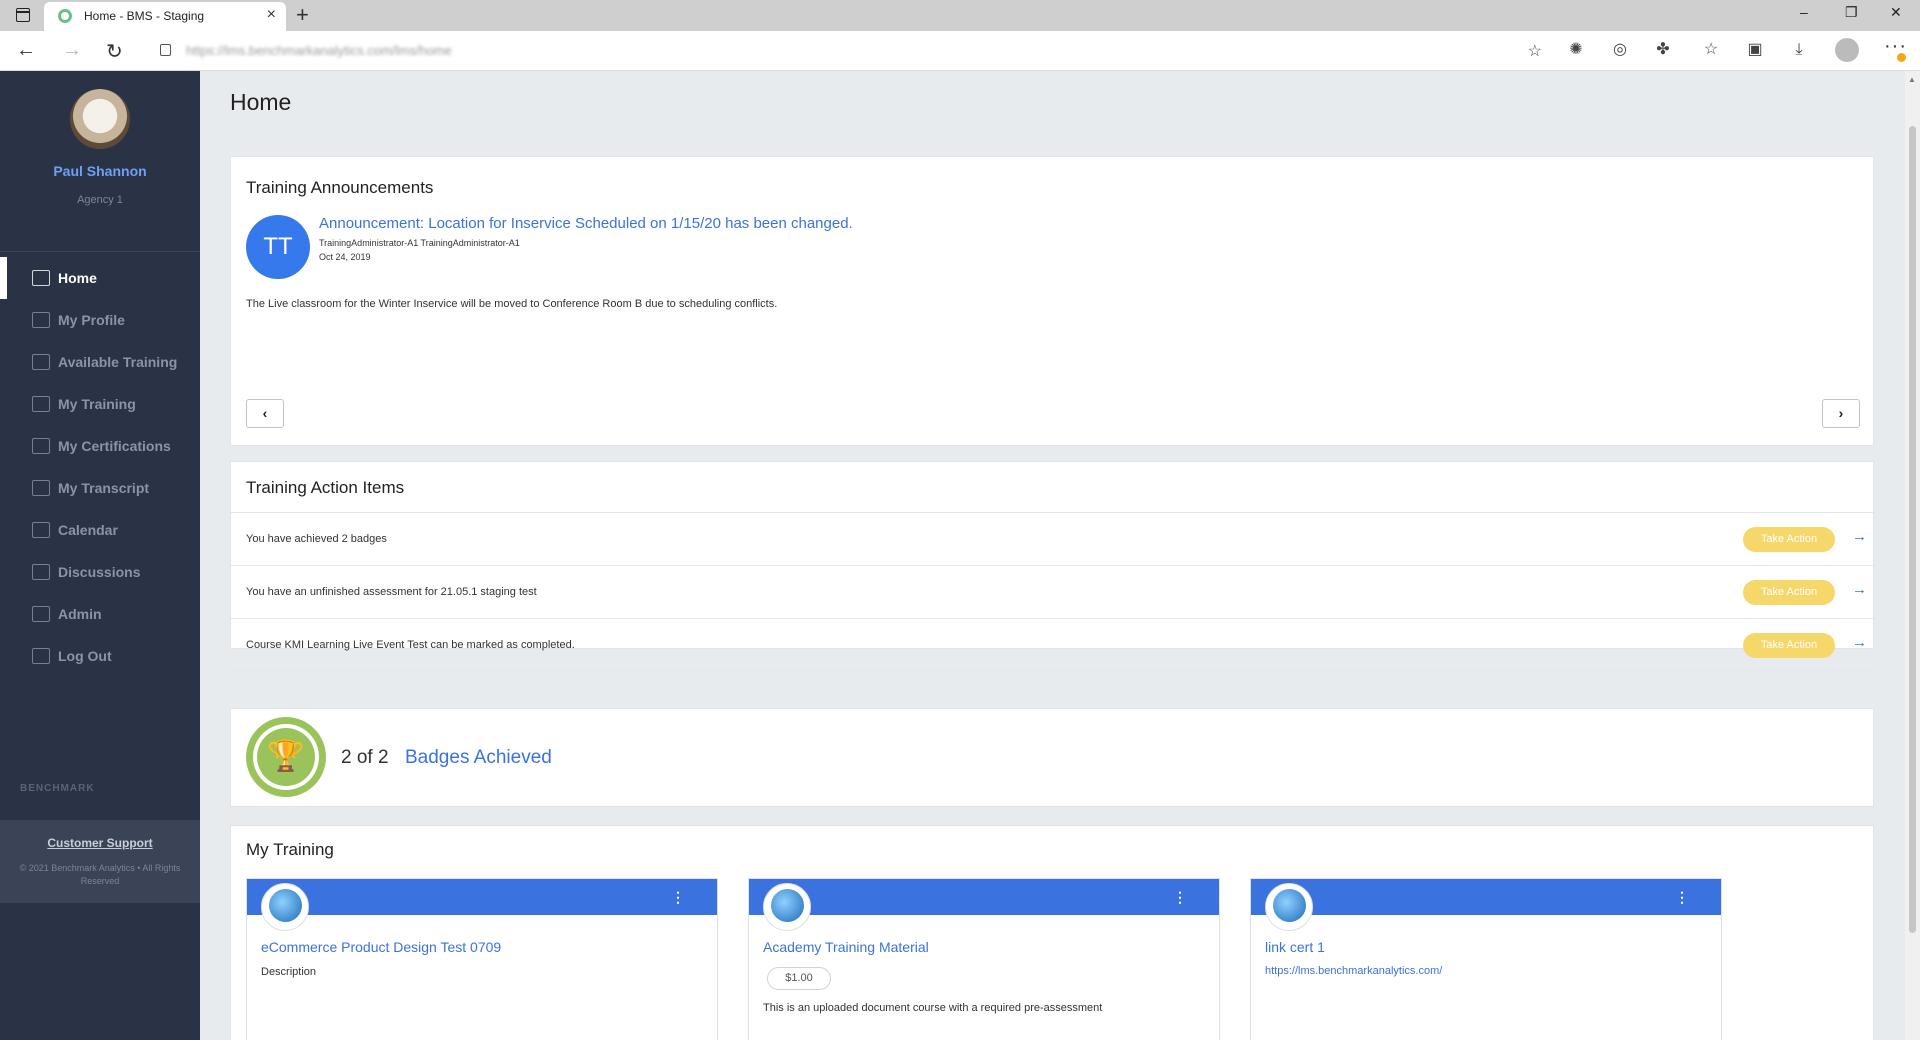 This screenshot has width=1920, height=1040. What do you see at coordinates (381, 947) in the screenshot?
I see `training-card-title: eCommerce Product Design Test 0709` at bounding box center [381, 947].